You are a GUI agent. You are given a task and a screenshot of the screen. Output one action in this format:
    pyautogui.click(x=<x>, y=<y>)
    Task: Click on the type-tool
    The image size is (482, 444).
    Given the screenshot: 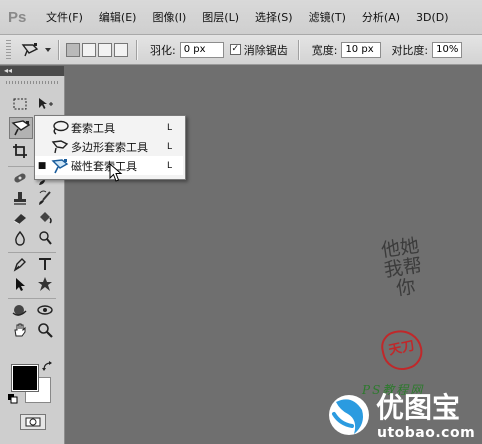 What is the action you would take?
    pyautogui.click(x=45, y=264)
    